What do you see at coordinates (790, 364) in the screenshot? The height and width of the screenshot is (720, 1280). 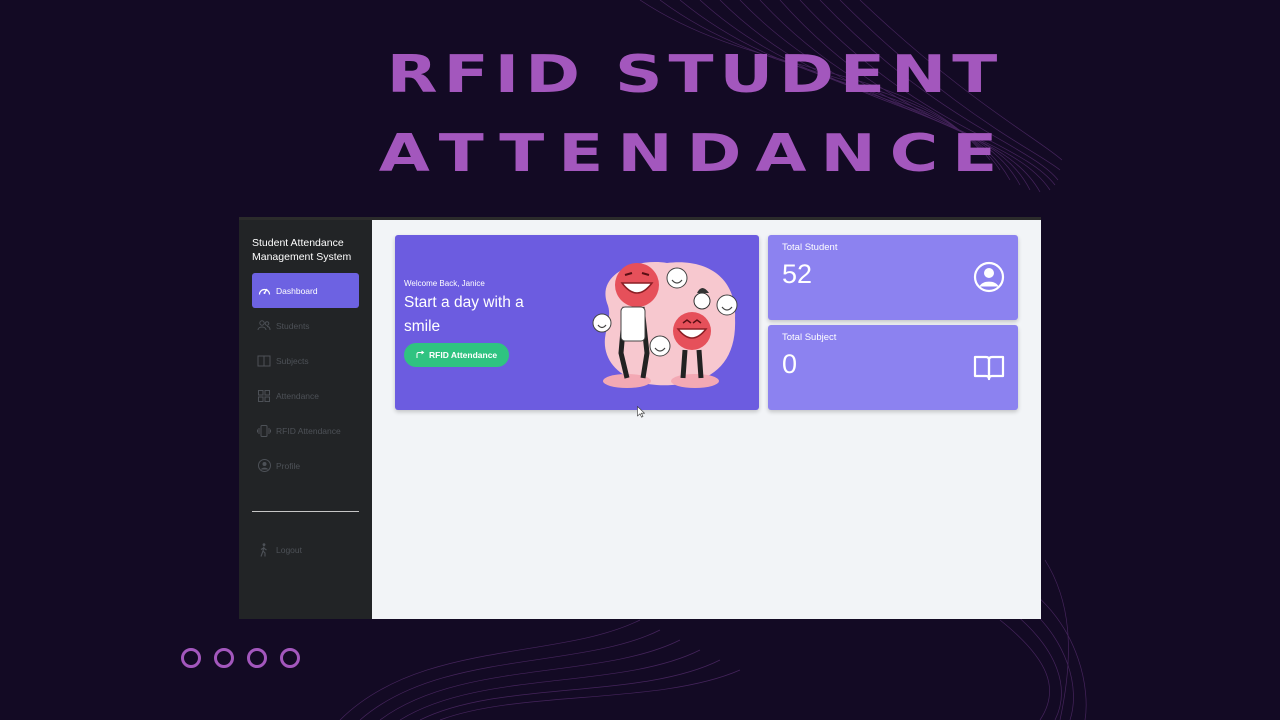 I see `stat-value: 0` at bounding box center [790, 364].